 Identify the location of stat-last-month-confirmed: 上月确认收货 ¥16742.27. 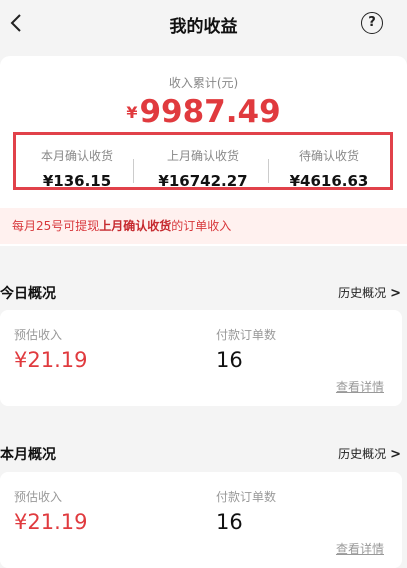
(203, 168).